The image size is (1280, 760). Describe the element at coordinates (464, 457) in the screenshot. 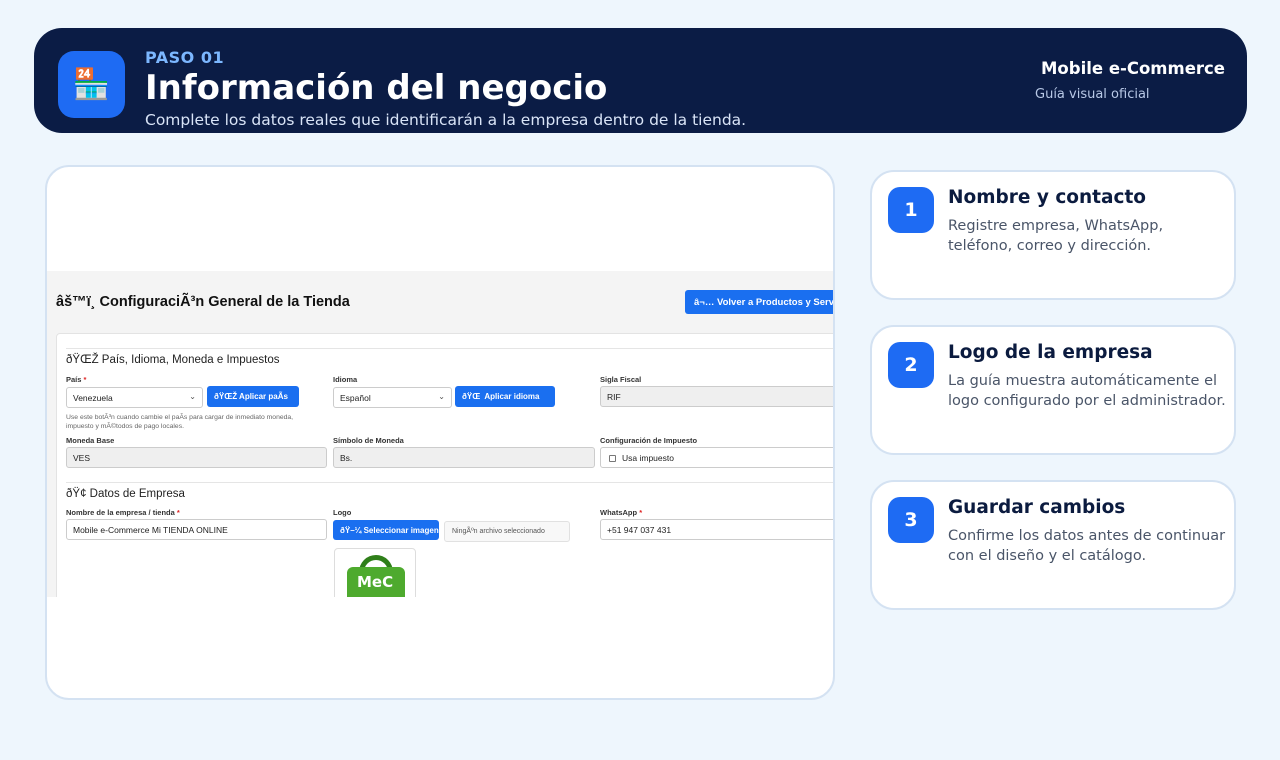

I see `simbolo-field: Bs.` at that location.